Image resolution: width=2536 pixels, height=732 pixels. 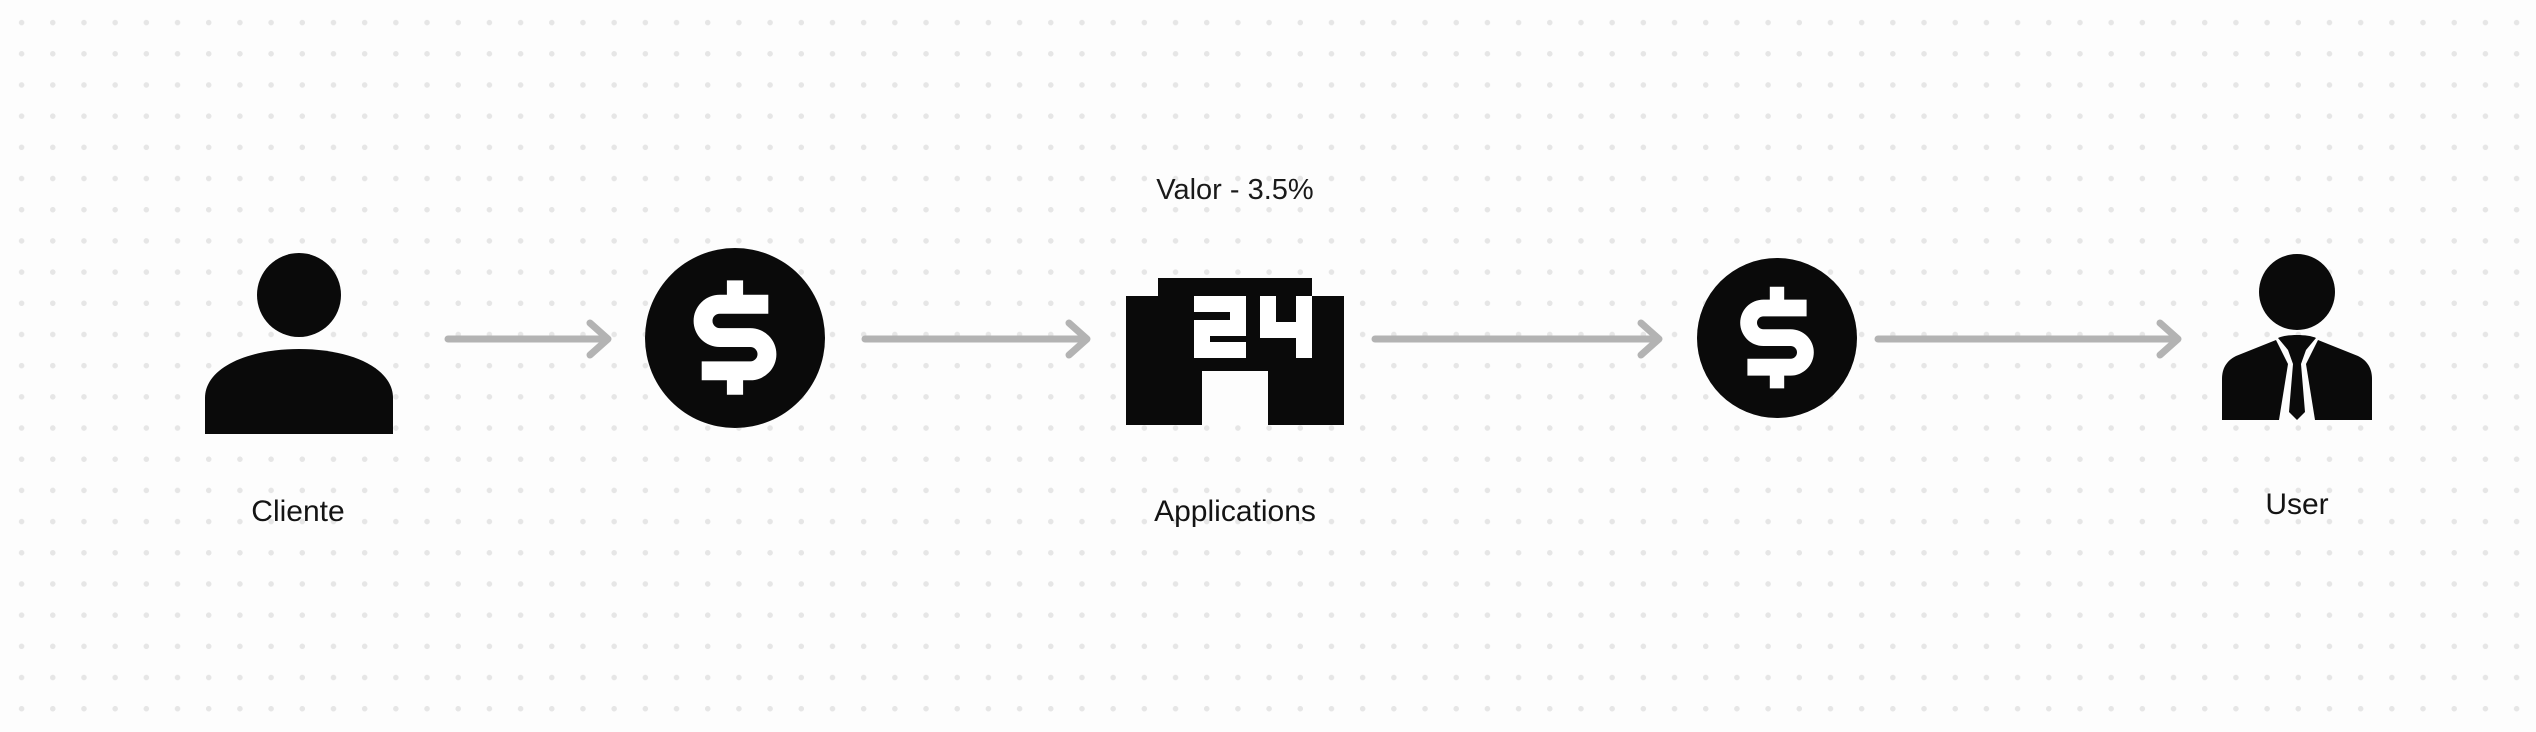 What do you see at coordinates (2032, 339) in the screenshot?
I see `arrow-money-out-to-user` at bounding box center [2032, 339].